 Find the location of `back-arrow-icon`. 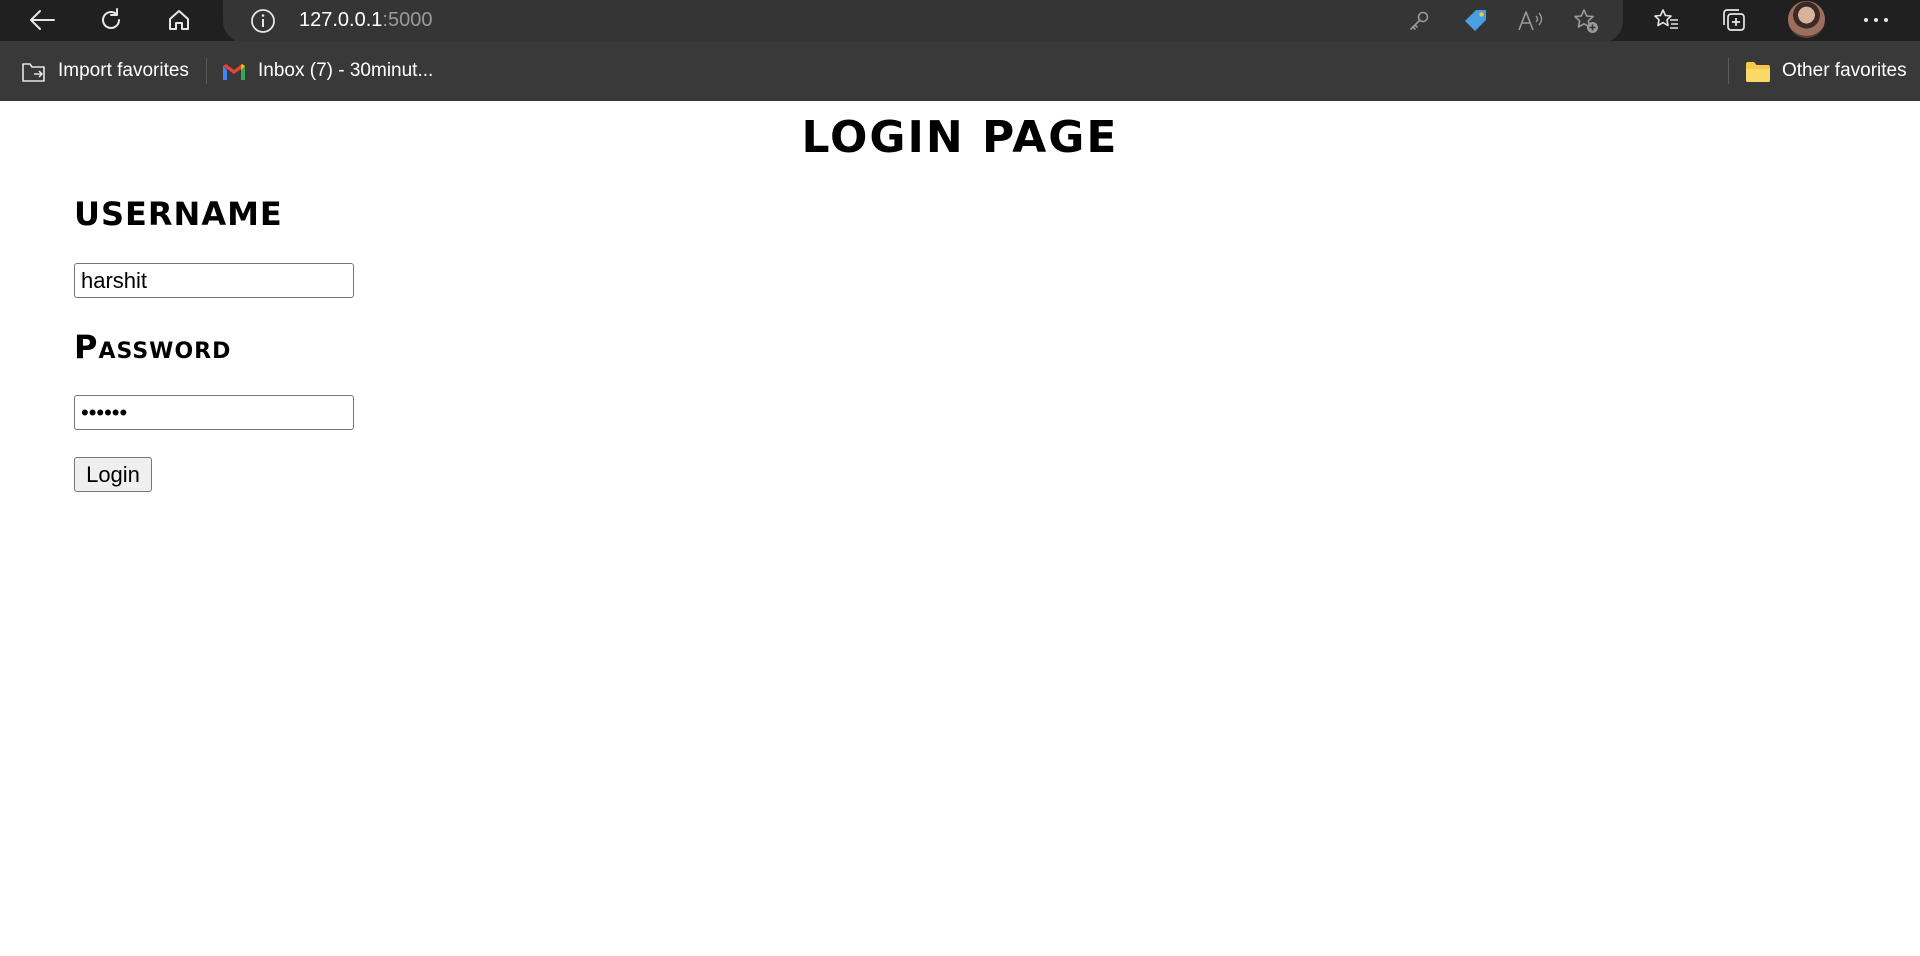

back-arrow-icon is located at coordinates (42, 20).